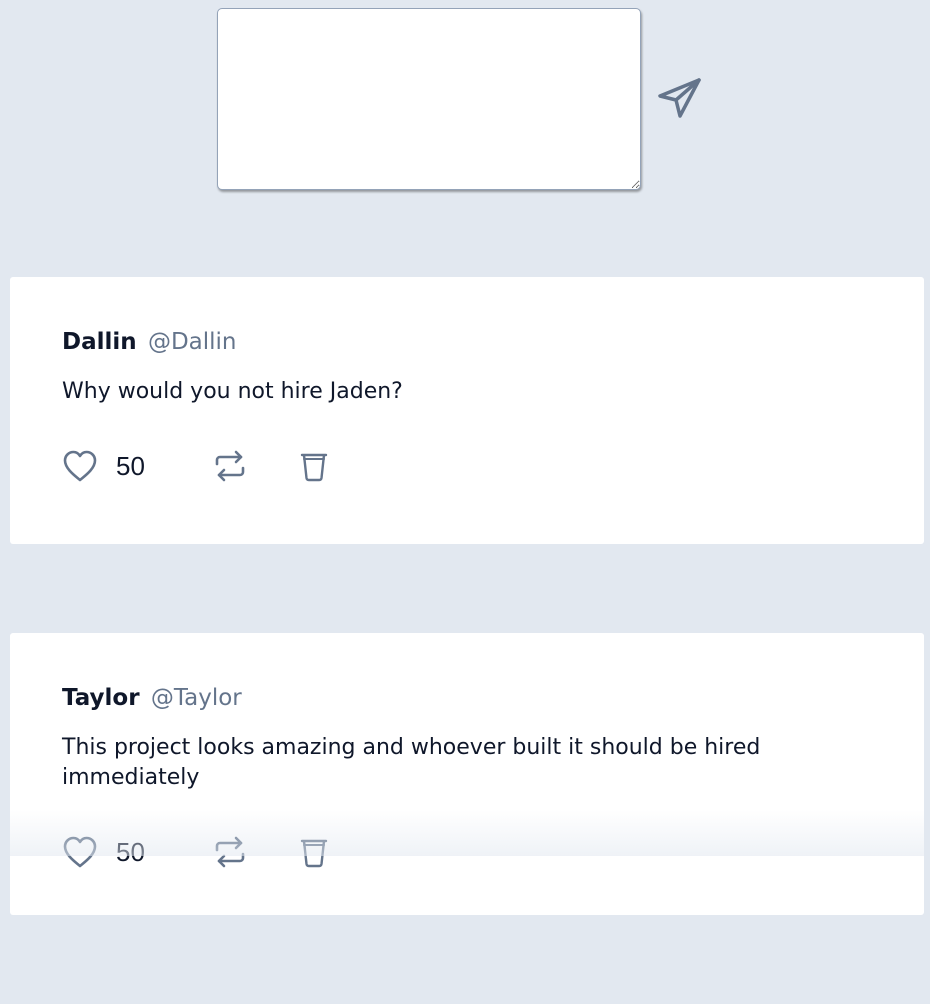 This screenshot has height=1004, width=930. I want to click on display-name: Dallin, so click(99, 342).